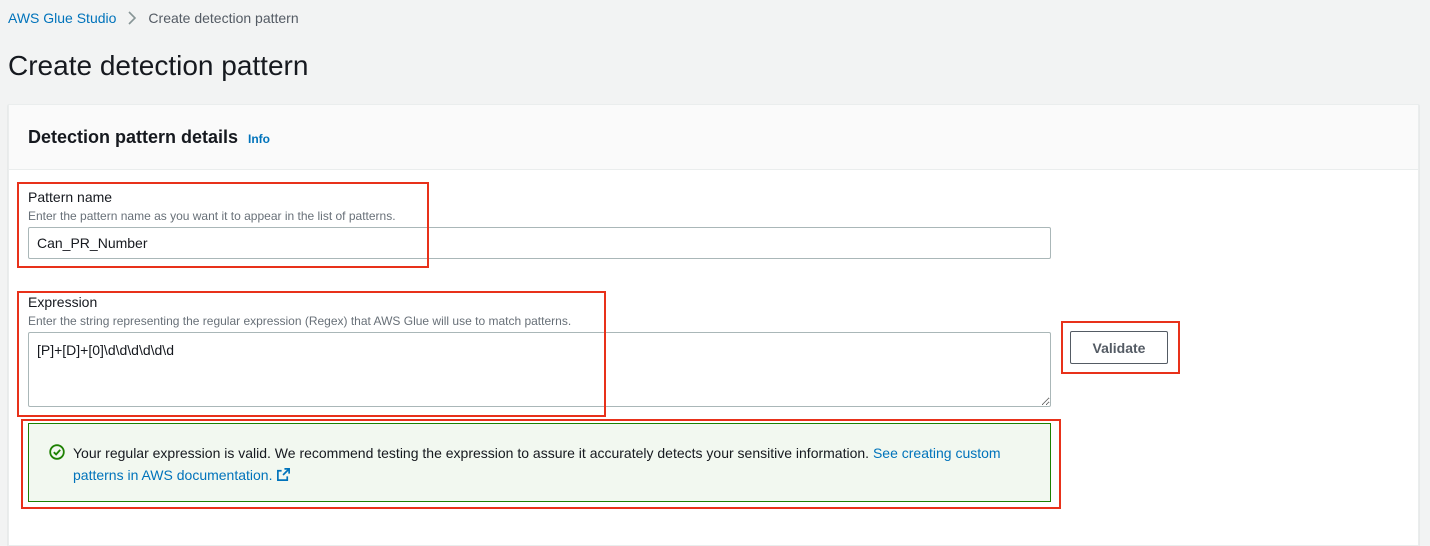 The width and height of the screenshot is (1430, 546). What do you see at coordinates (63, 302) in the screenshot?
I see `expression-label: Expression` at bounding box center [63, 302].